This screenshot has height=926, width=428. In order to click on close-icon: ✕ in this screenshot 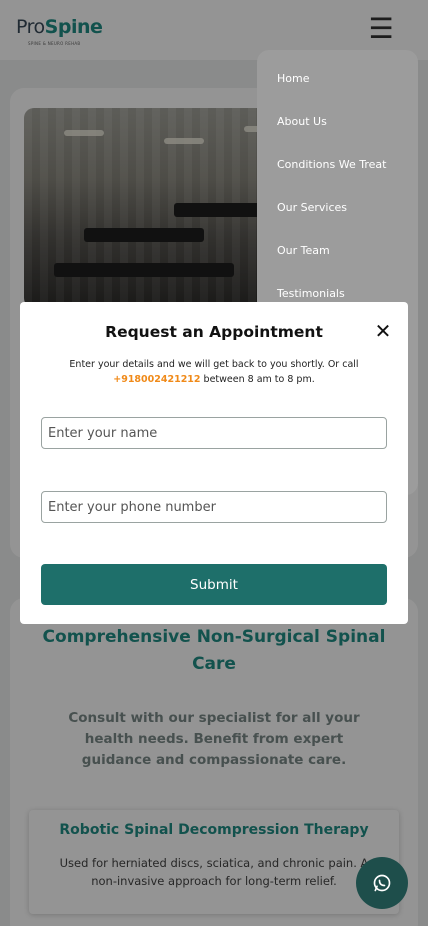, I will do `click(383, 331)`.